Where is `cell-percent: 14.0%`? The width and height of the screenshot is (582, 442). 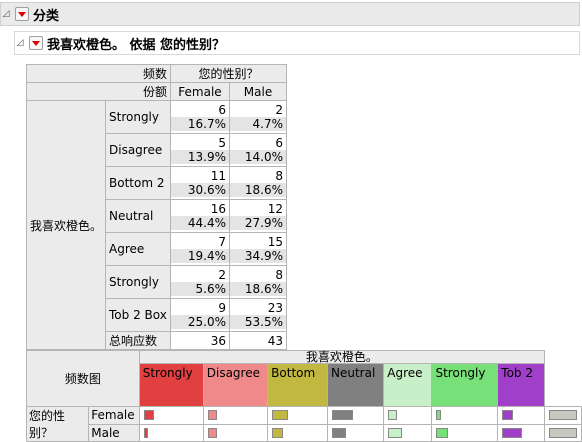 cell-percent: 14.0% is located at coordinates (258, 157).